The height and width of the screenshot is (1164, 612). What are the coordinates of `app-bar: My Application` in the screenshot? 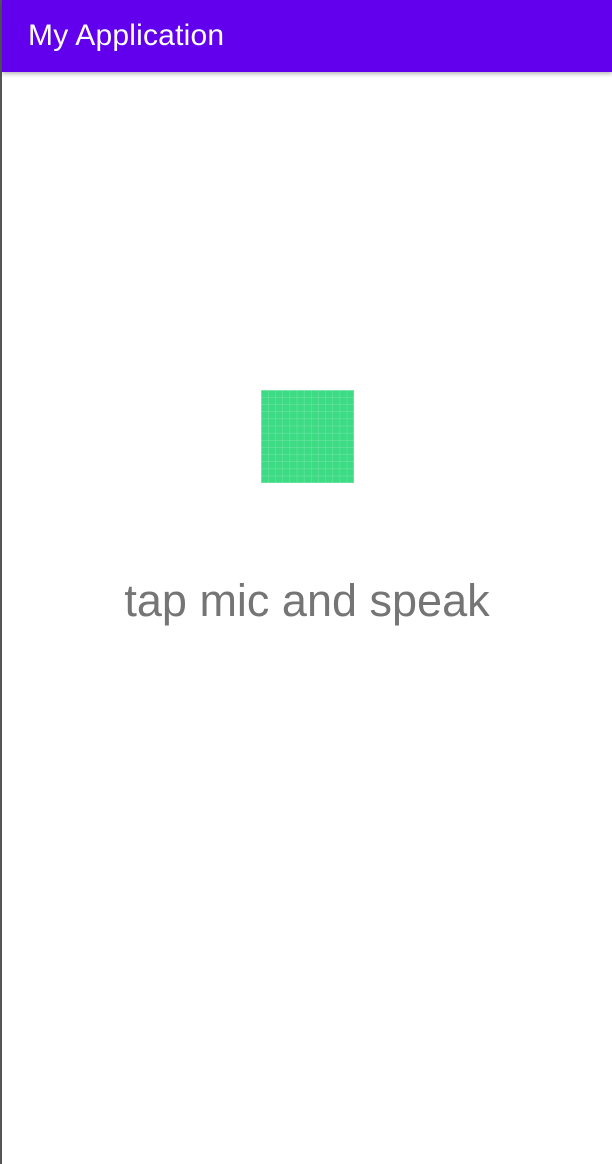 It's located at (307, 36).